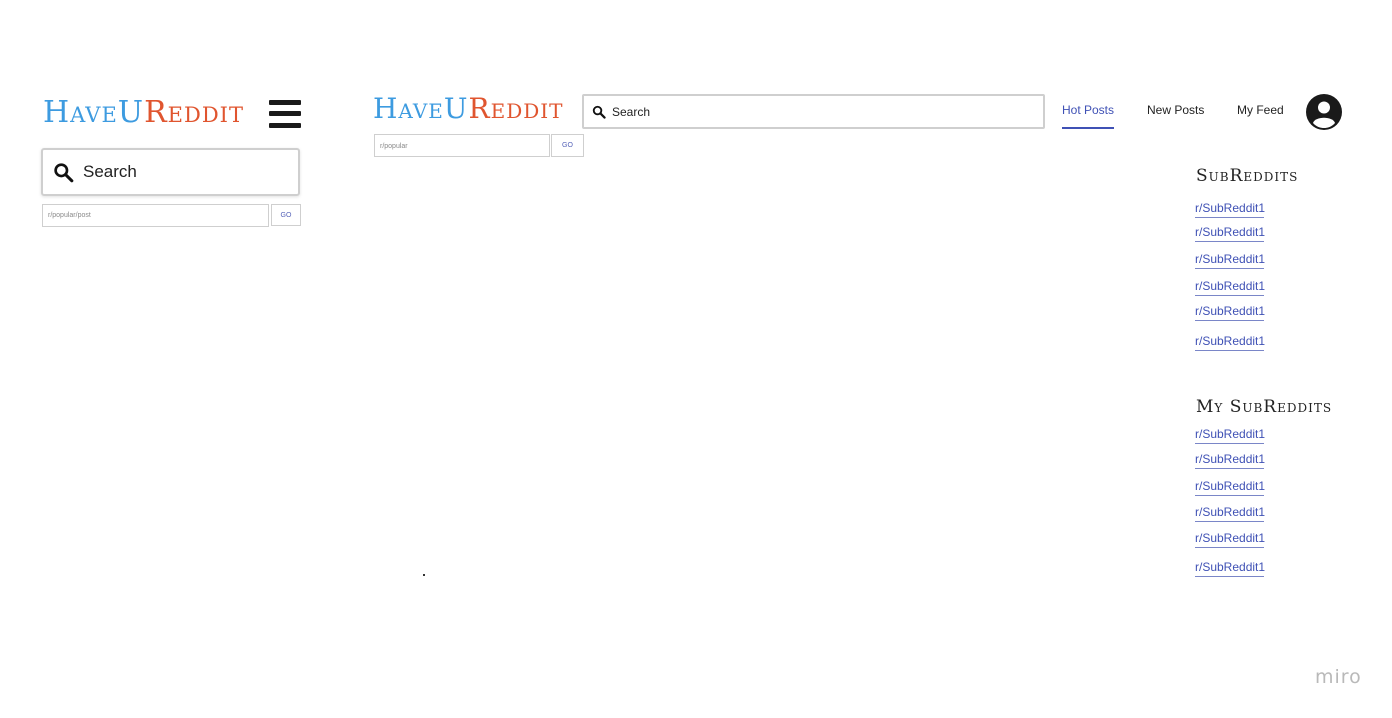  What do you see at coordinates (1175, 110) in the screenshot?
I see `nav-new-posts: New Posts` at bounding box center [1175, 110].